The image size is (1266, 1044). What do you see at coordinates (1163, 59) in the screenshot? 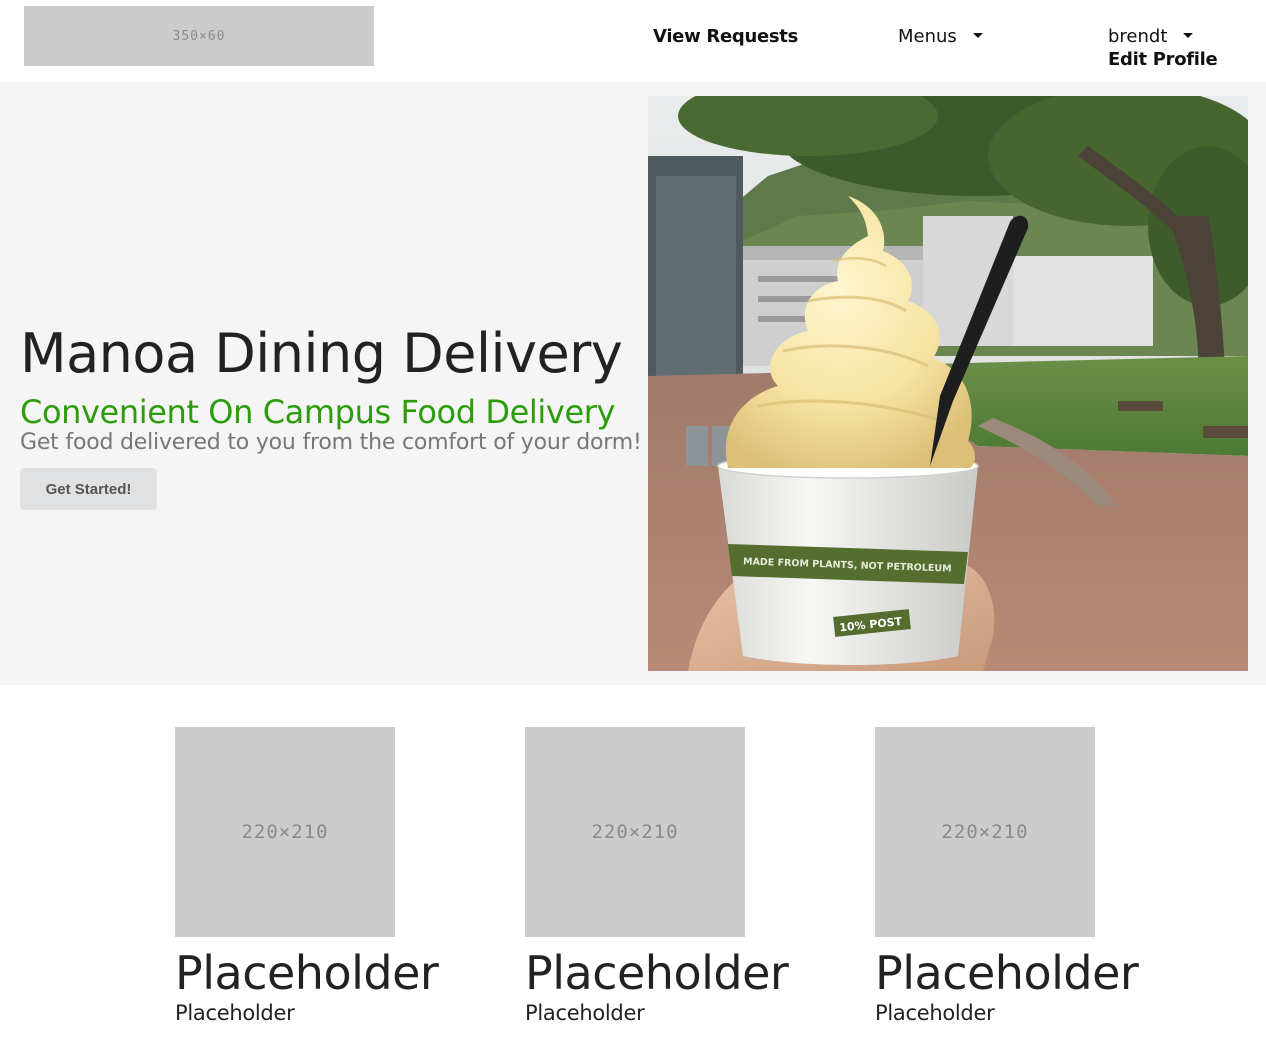
I see `nav-edit-profile: Edit Profile` at bounding box center [1163, 59].